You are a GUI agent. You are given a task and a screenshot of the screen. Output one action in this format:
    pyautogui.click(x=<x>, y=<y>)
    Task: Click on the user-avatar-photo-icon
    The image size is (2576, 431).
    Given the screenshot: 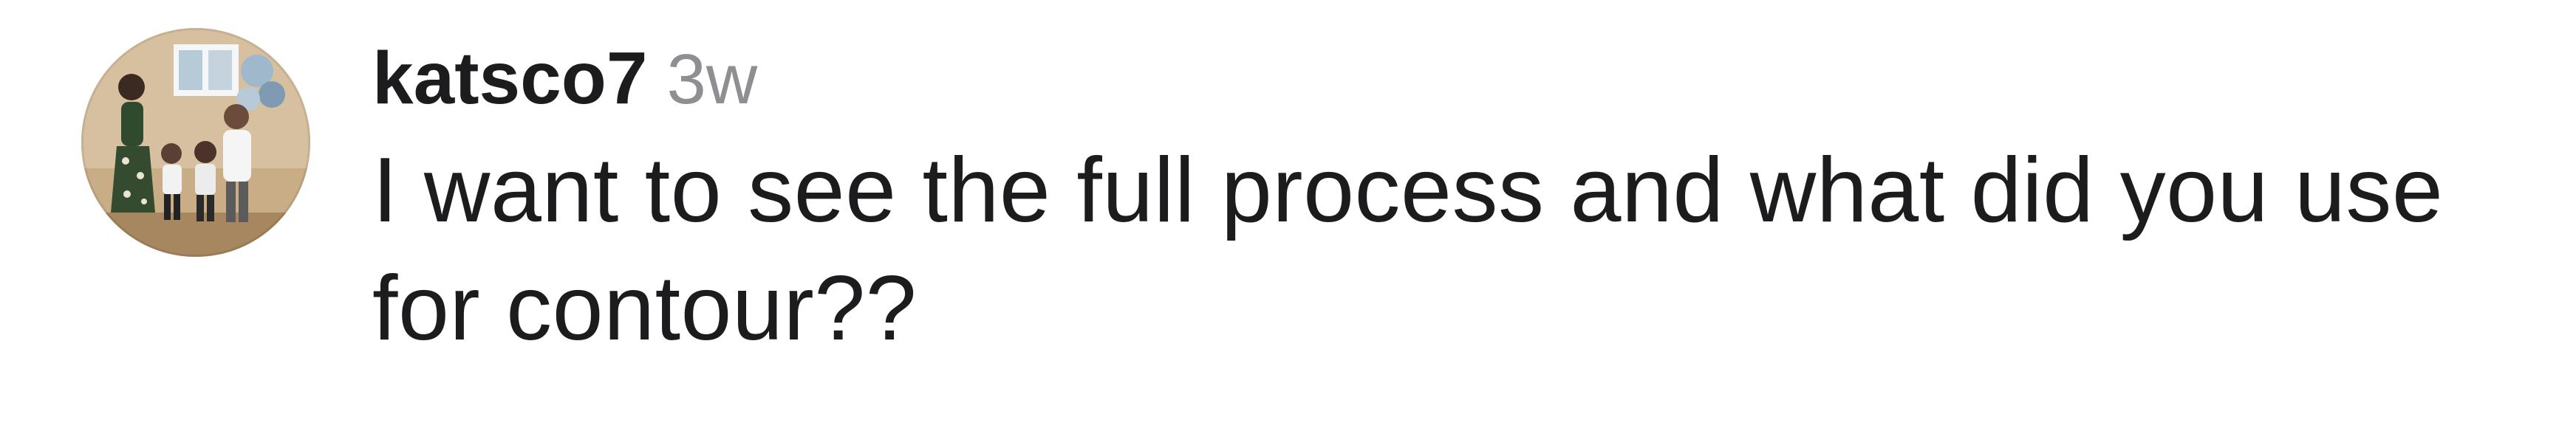 What is the action you would take?
    pyautogui.click(x=195, y=143)
    